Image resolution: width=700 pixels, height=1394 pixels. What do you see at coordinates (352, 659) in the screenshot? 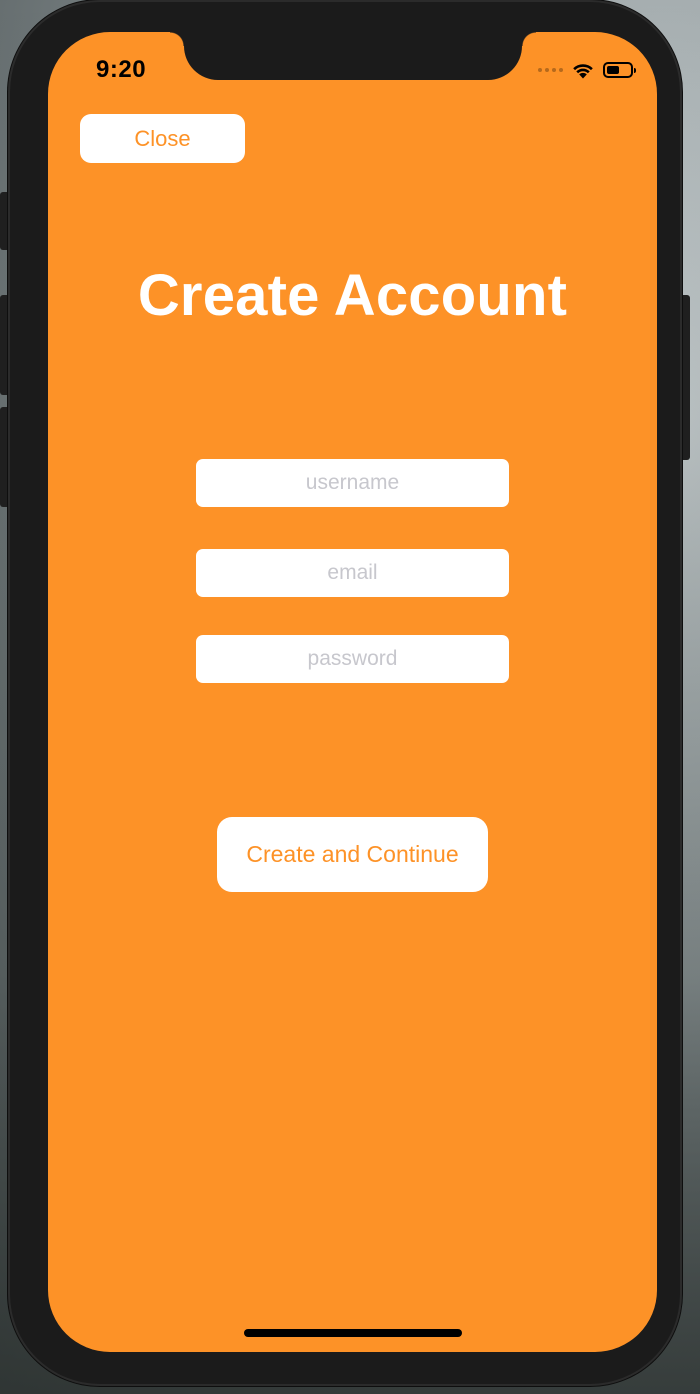
I see `password-field` at bounding box center [352, 659].